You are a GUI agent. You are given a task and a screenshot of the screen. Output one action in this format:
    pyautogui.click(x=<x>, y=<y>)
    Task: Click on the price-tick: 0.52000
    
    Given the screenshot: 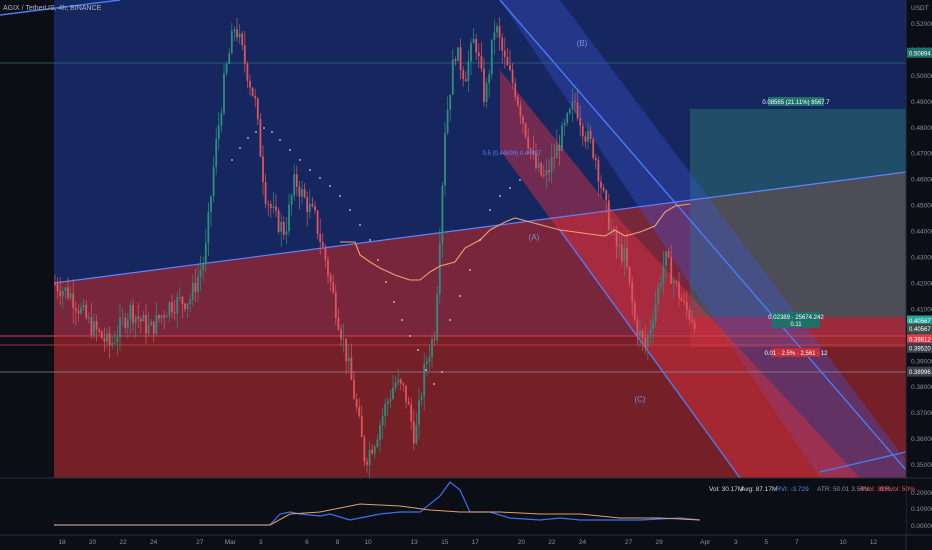 What is the action you would take?
    pyautogui.click(x=921, y=24)
    